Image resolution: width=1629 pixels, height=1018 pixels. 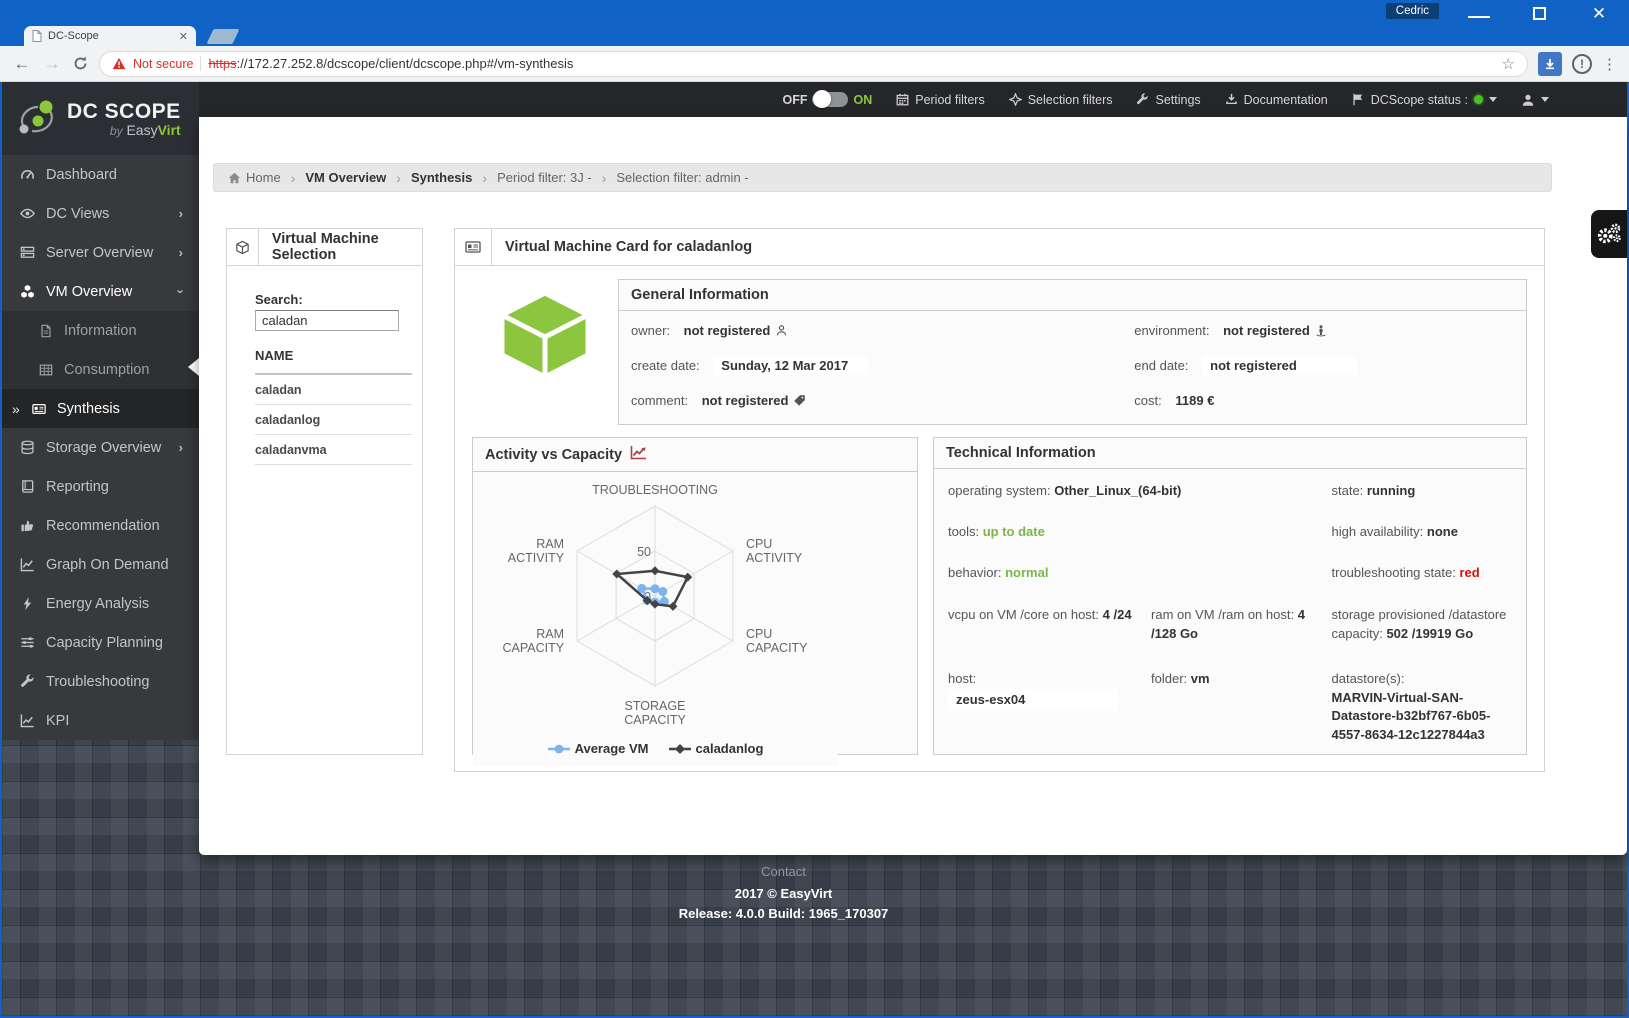 I want to click on selection-filters-button: Selection filters, so click(x=1060, y=100).